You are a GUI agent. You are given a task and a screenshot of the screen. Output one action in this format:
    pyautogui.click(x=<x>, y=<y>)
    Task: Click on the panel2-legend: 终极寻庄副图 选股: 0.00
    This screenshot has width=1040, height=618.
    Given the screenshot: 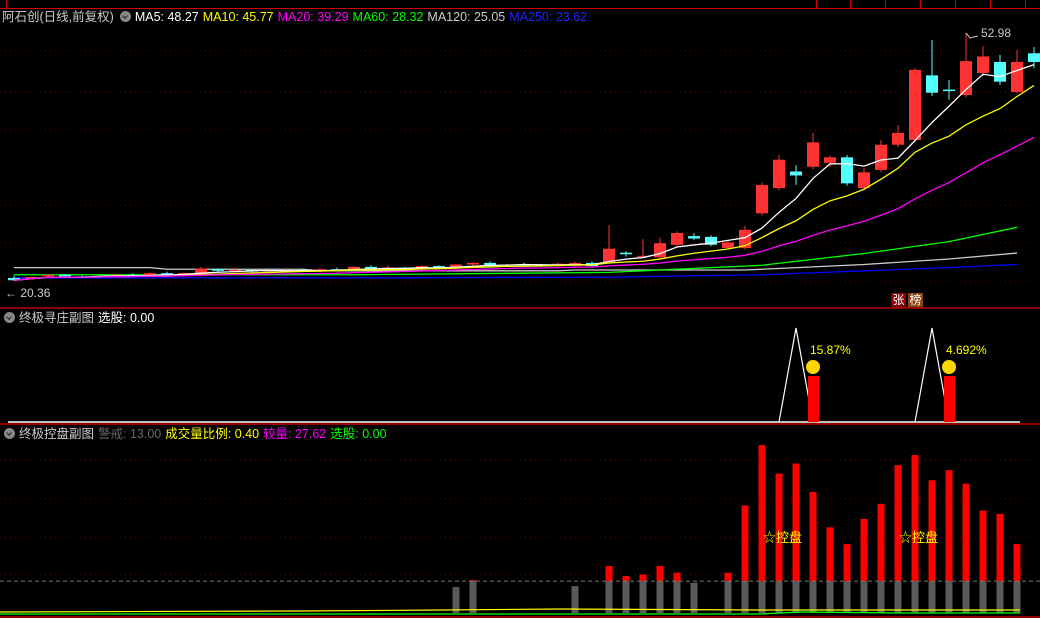 What is the action you would take?
    pyautogui.click(x=80, y=318)
    